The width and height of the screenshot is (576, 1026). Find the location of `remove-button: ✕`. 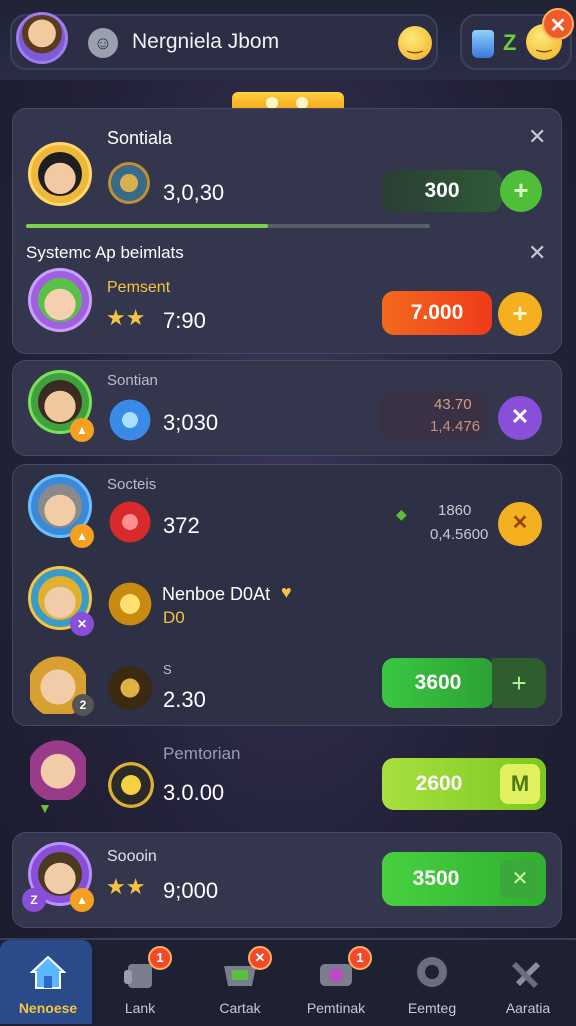

remove-button: ✕ is located at coordinates (520, 418).